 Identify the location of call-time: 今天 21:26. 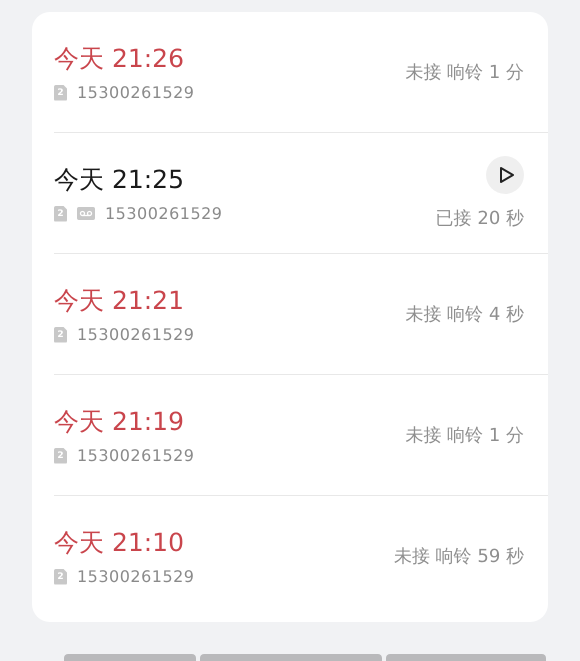
(119, 59).